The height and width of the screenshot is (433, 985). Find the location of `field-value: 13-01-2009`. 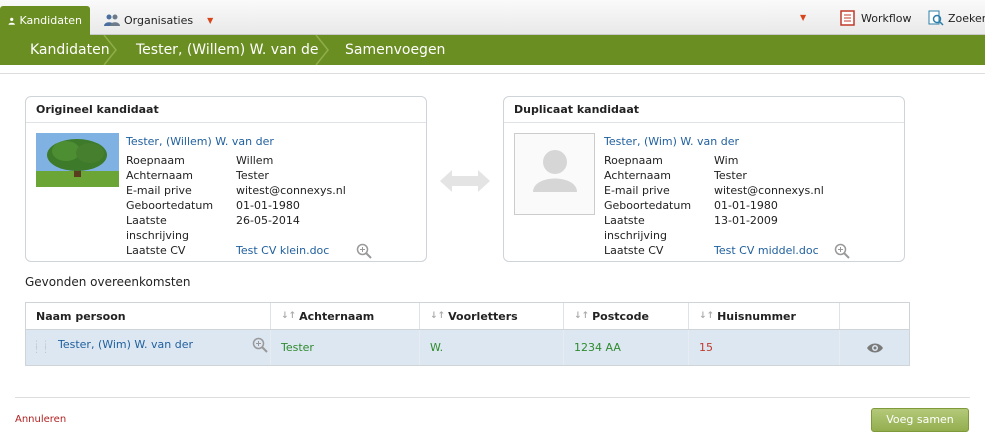

field-value: 13-01-2009 is located at coordinates (746, 220).